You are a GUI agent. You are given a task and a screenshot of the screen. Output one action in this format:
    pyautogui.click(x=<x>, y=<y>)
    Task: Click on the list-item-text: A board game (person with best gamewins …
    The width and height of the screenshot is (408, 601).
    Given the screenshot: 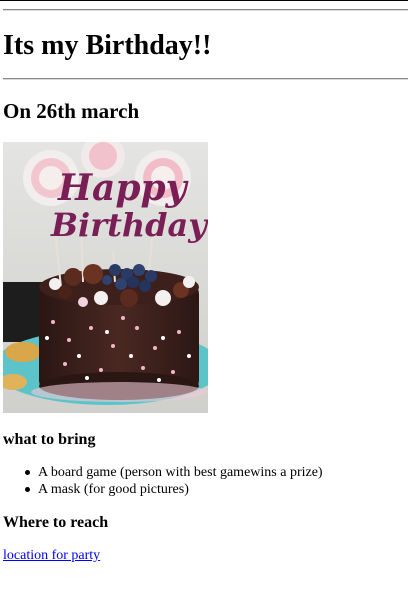 What is the action you would take?
    pyautogui.click(x=180, y=472)
    